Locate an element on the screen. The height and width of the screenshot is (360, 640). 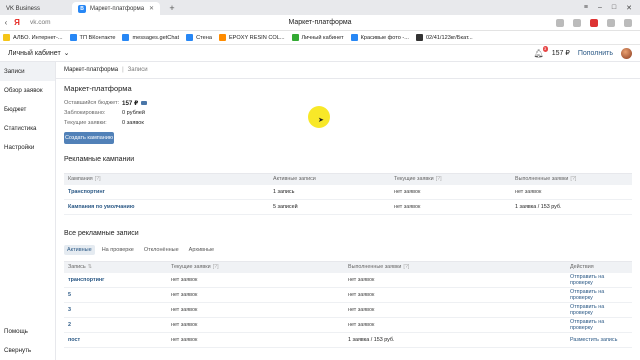
browser-tab-vk-business: VK Business is located at coordinates (36, 8).